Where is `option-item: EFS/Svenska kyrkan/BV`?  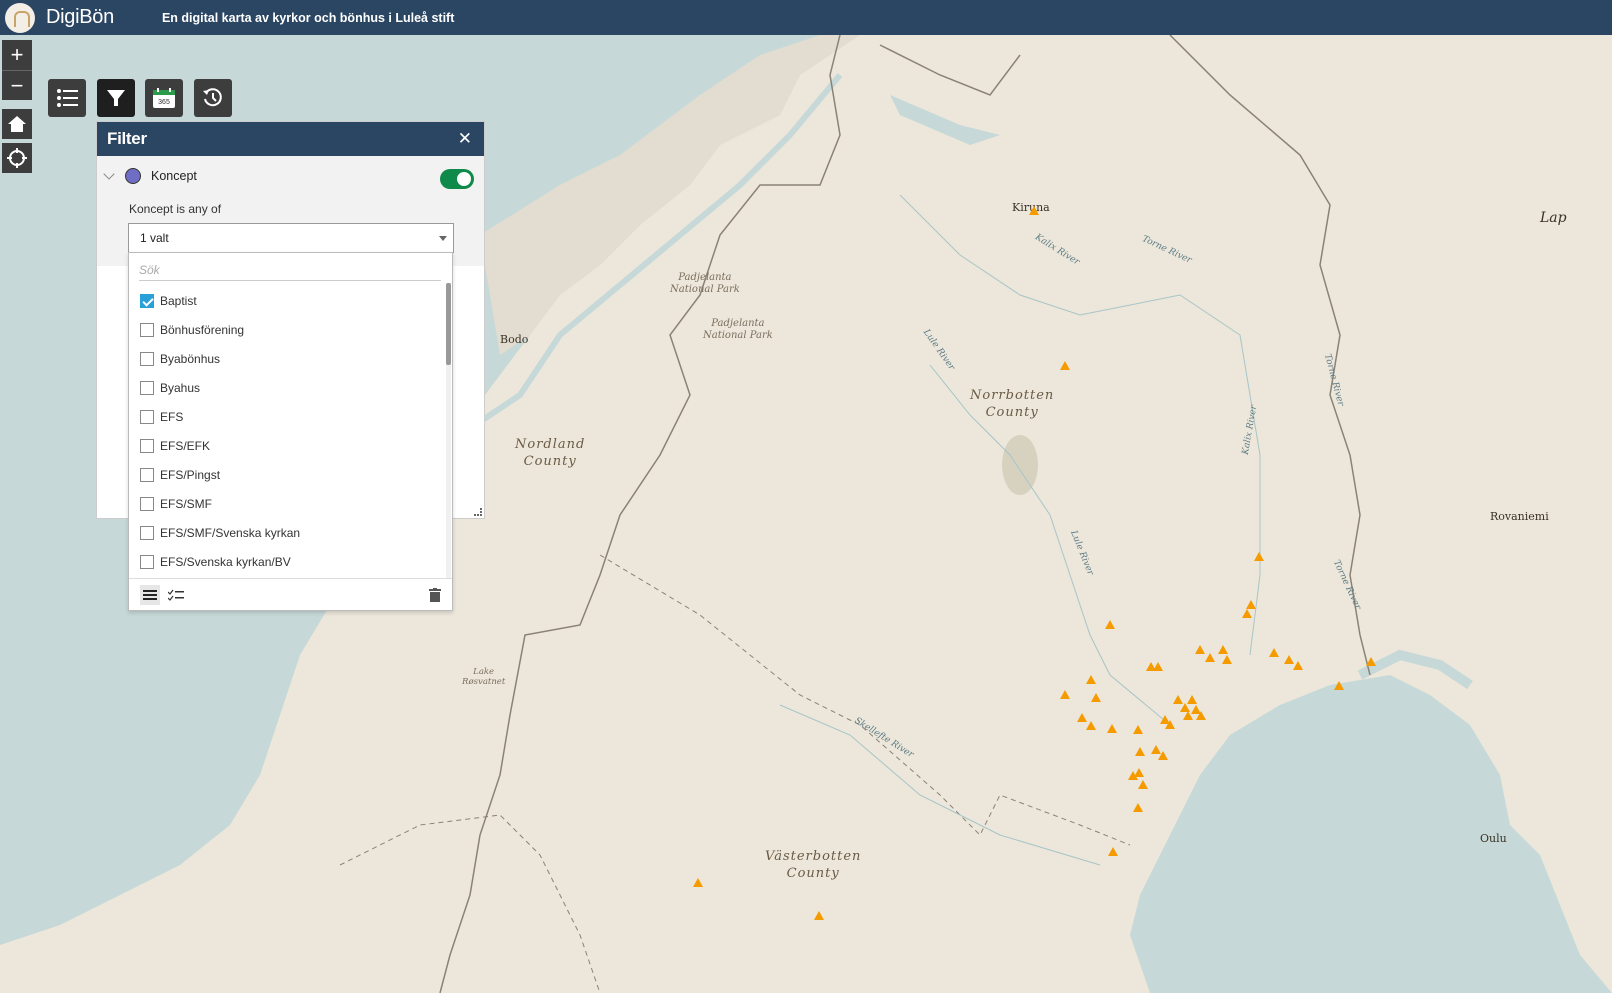
option-item: EFS/Svenska kyrkan/BV is located at coordinates (291, 562).